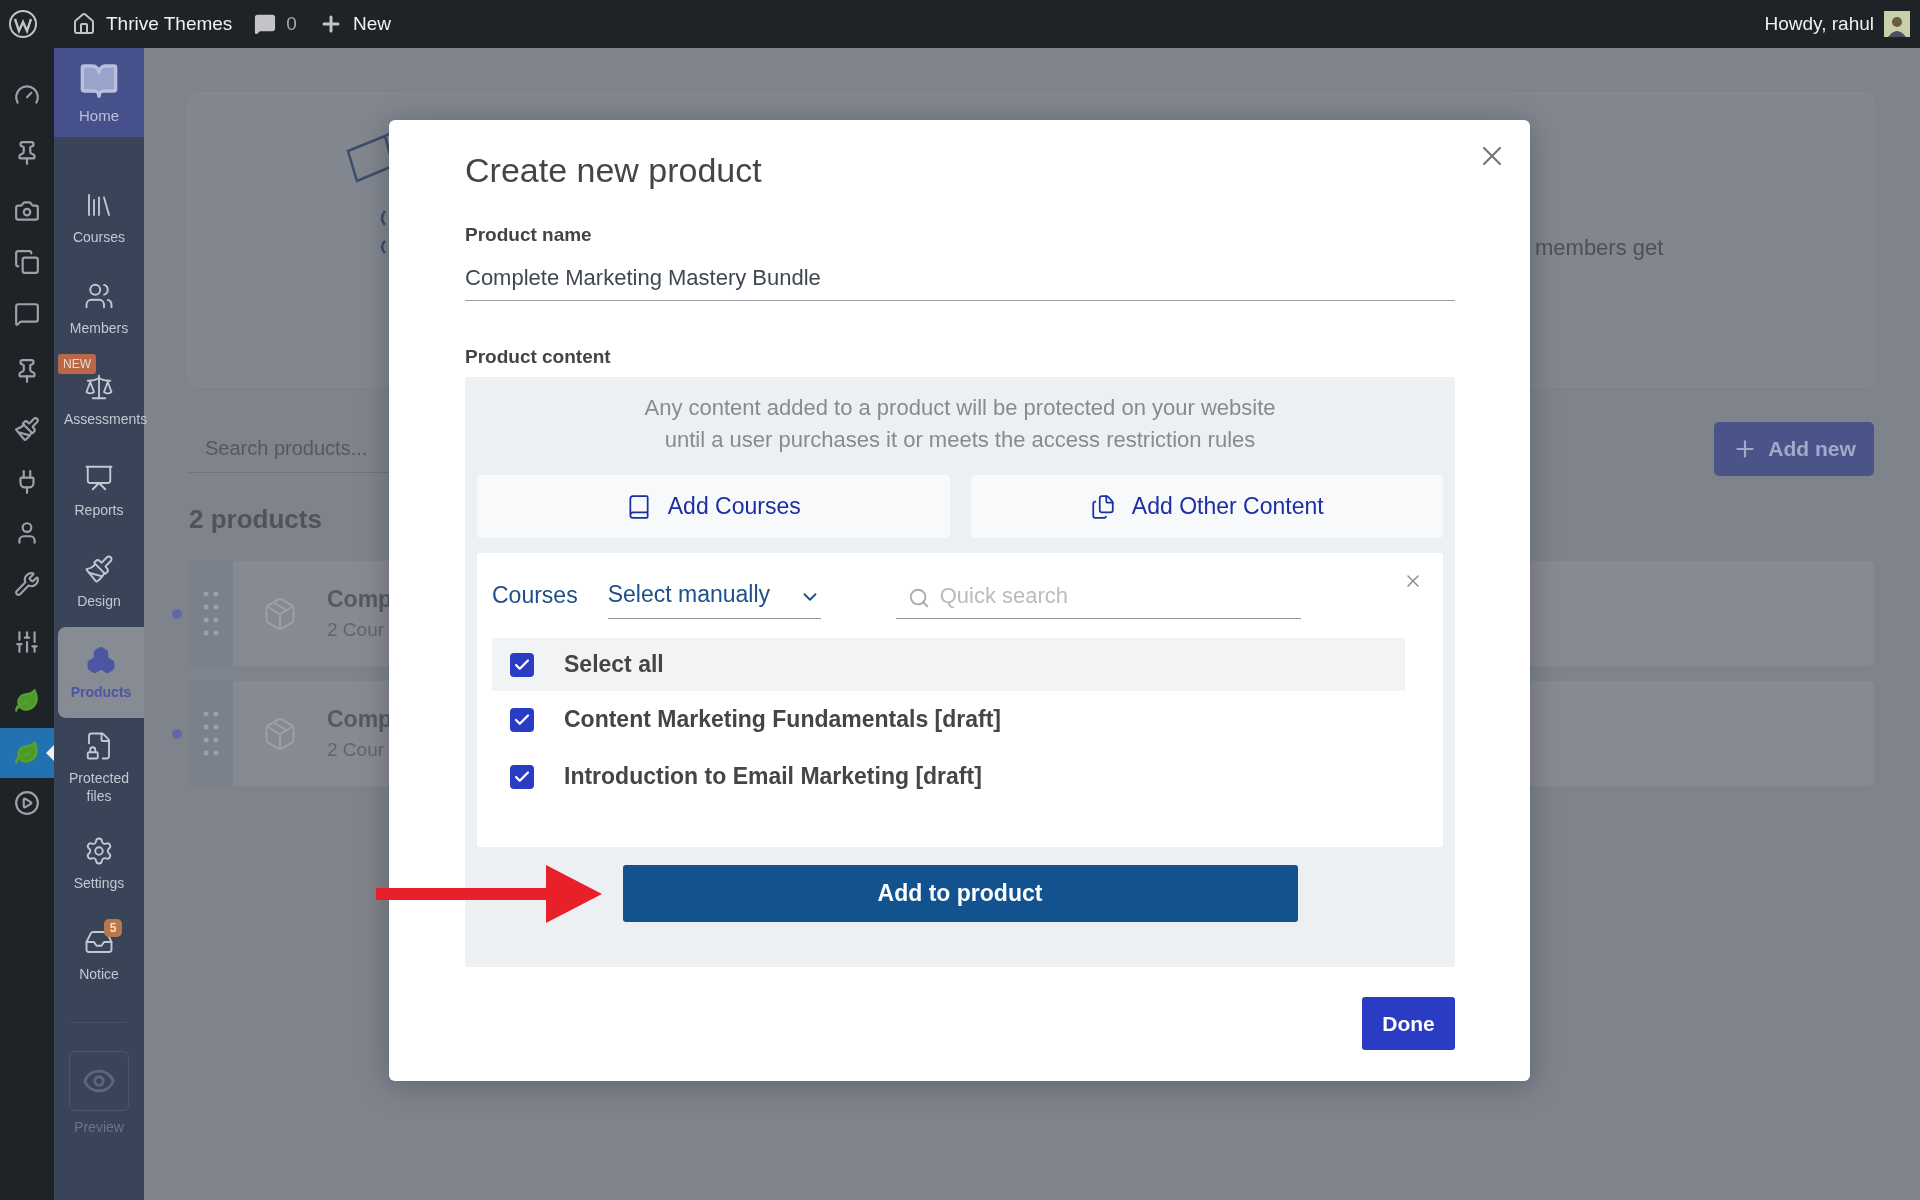 This screenshot has width=1920, height=1200. Describe the element at coordinates (27, 584) in the screenshot. I see `wrench-icon` at that location.